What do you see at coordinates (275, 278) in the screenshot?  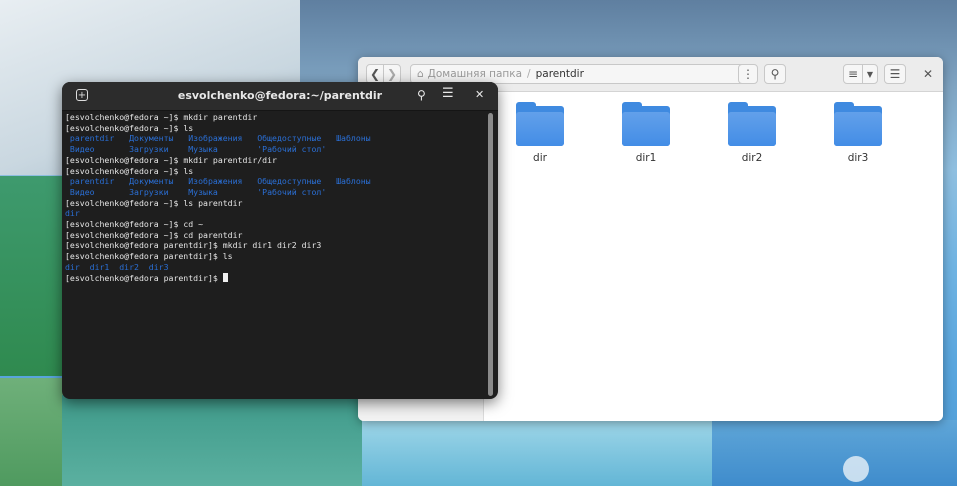 I see `terminal-line: [esvolchenko@fedora parentdir]$` at bounding box center [275, 278].